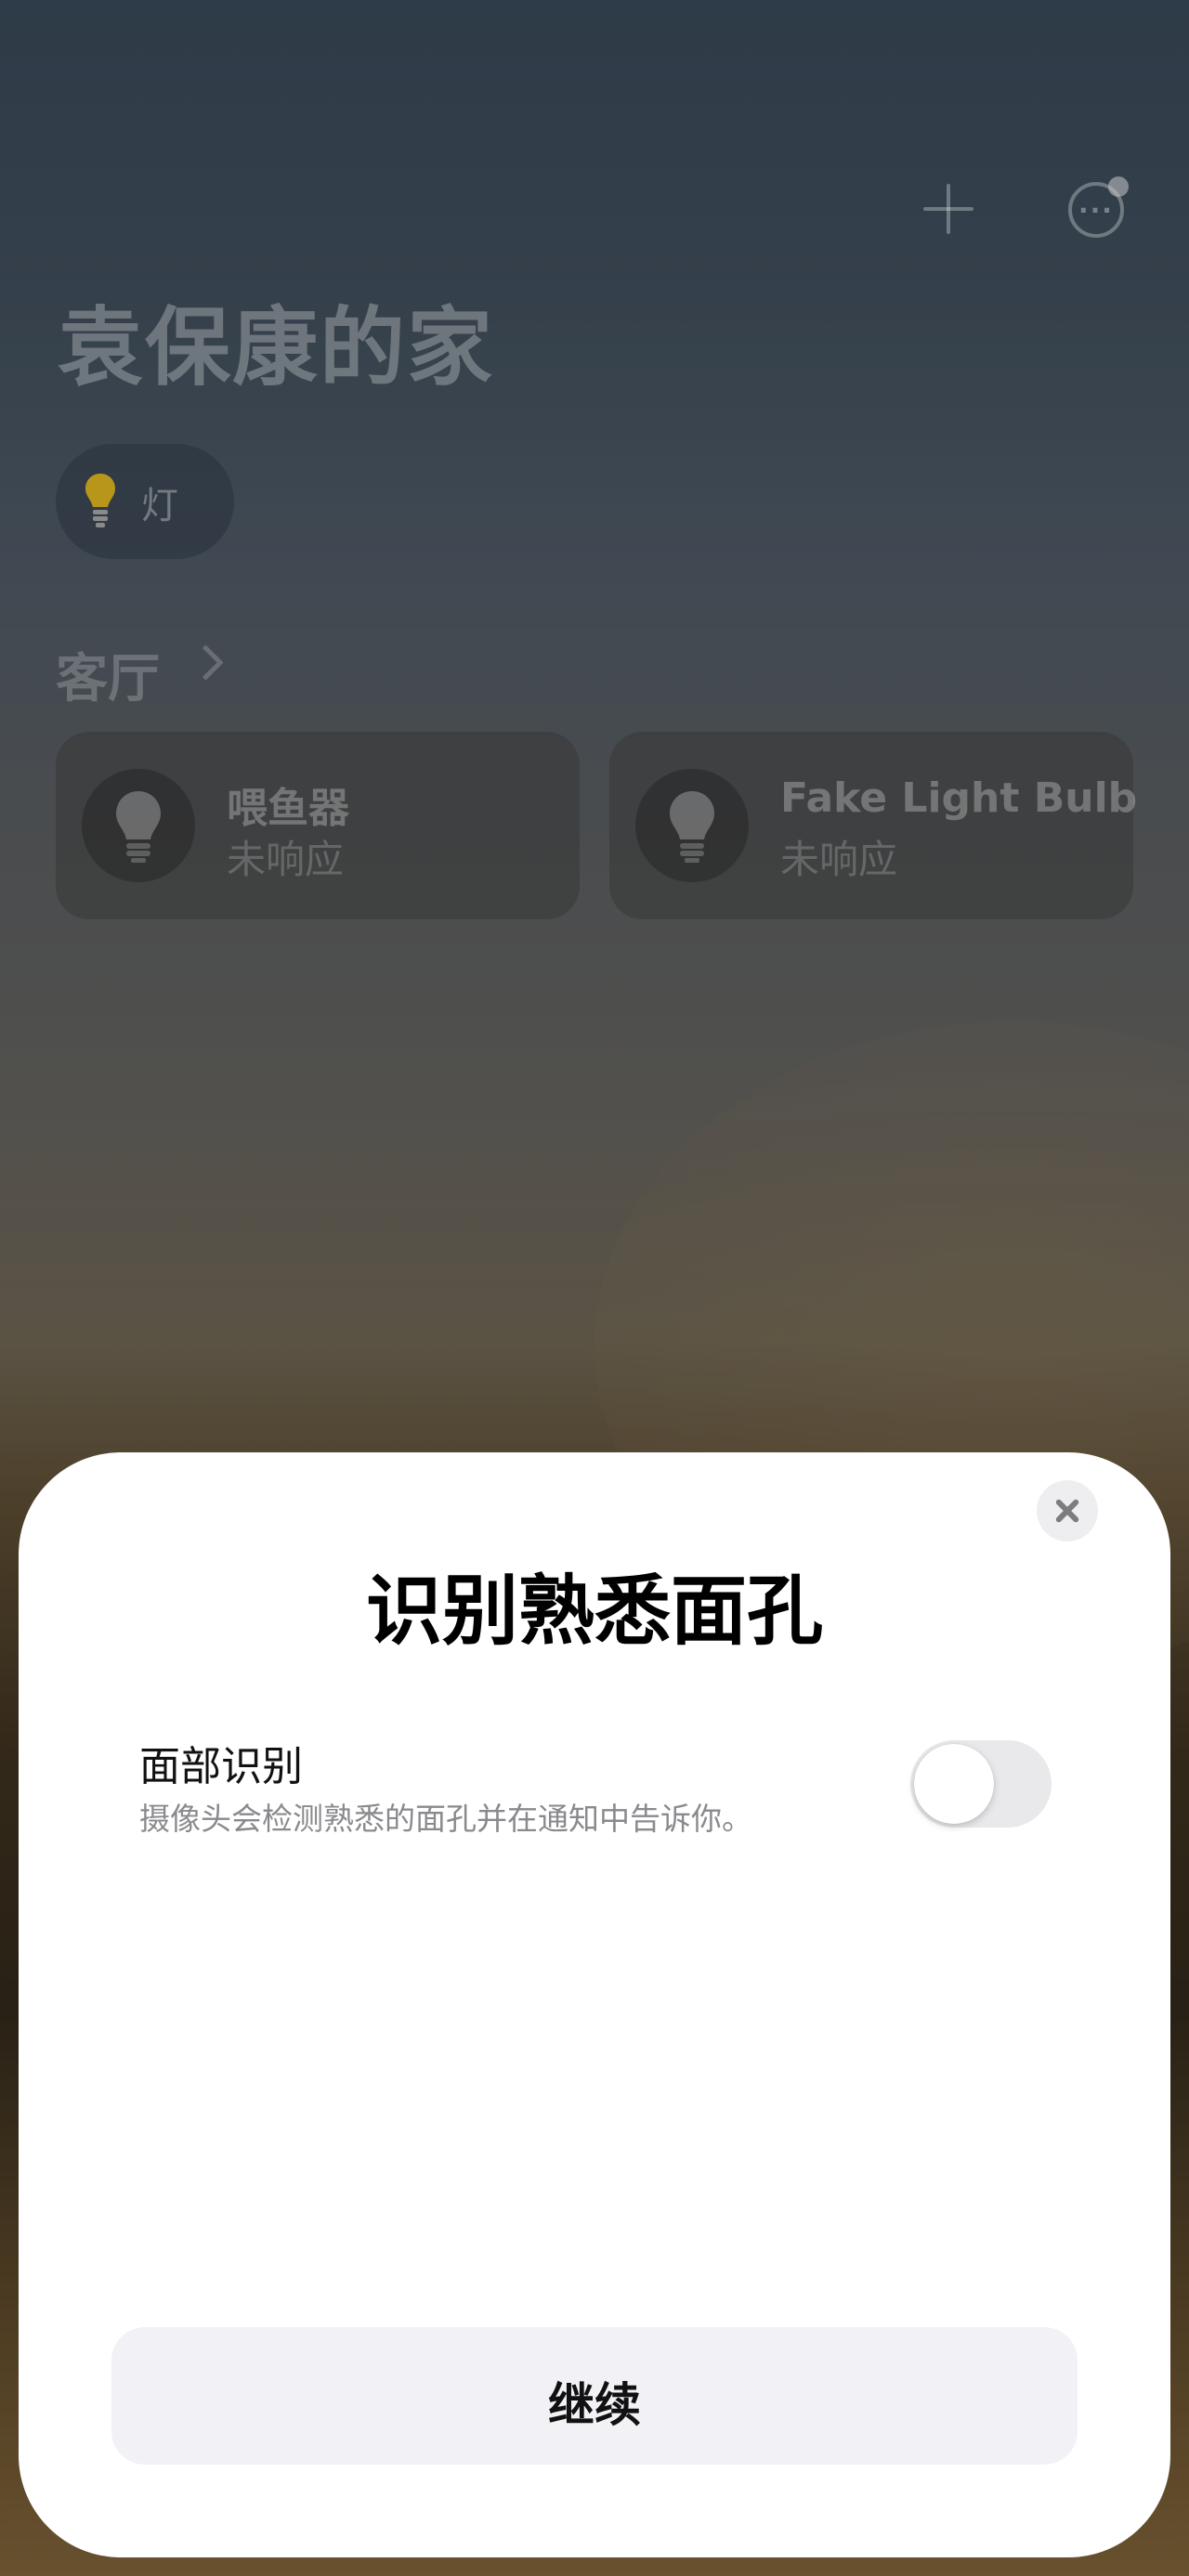  What do you see at coordinates (1067, 1511) in the screenshot?
I see `close-icon` at bounding box center [1067, 1511].